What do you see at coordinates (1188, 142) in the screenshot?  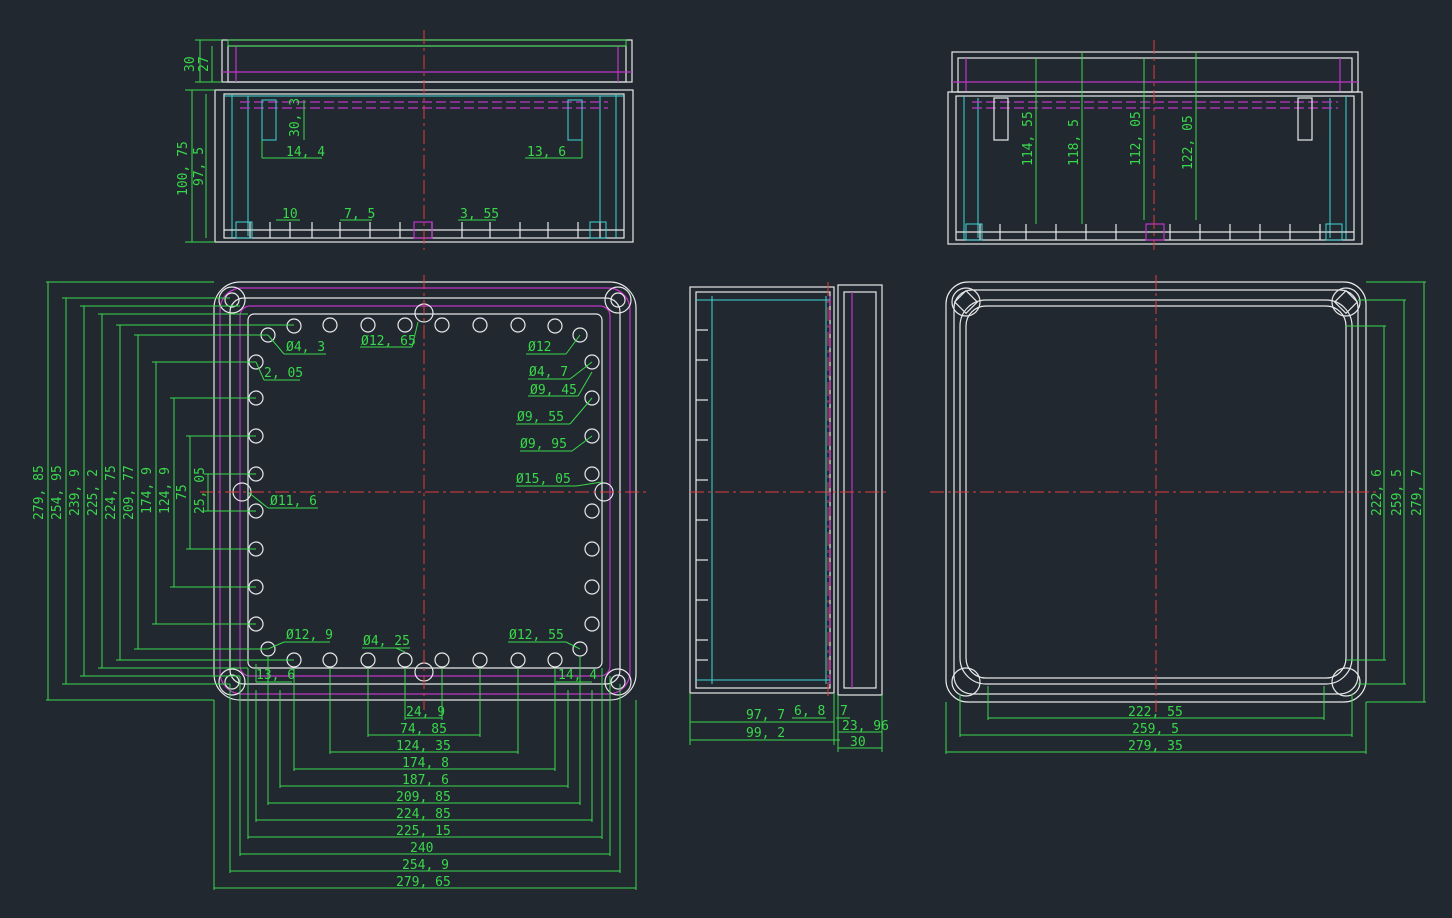 I see `dim-side-d: 122, 05` at bounding box center [1188, 142].